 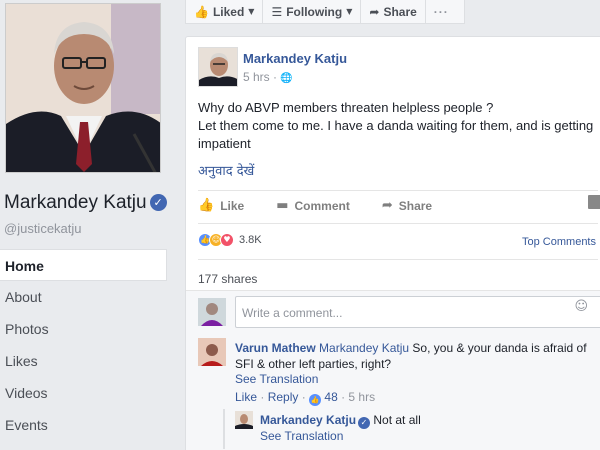 I want to click on reaction-summary: 👍 ☺ ♥ 3.8K, so click(x=230, y=240).